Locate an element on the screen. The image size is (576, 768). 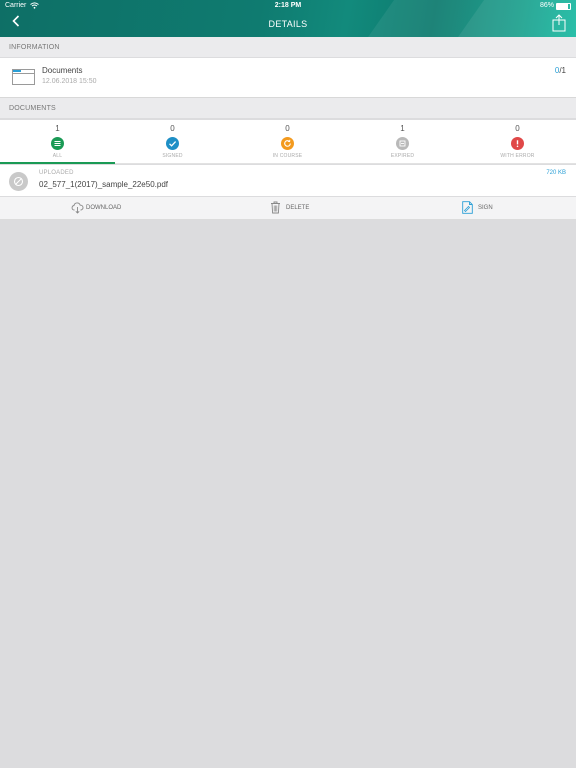
expired-icon is located at coordinates (402, 143).